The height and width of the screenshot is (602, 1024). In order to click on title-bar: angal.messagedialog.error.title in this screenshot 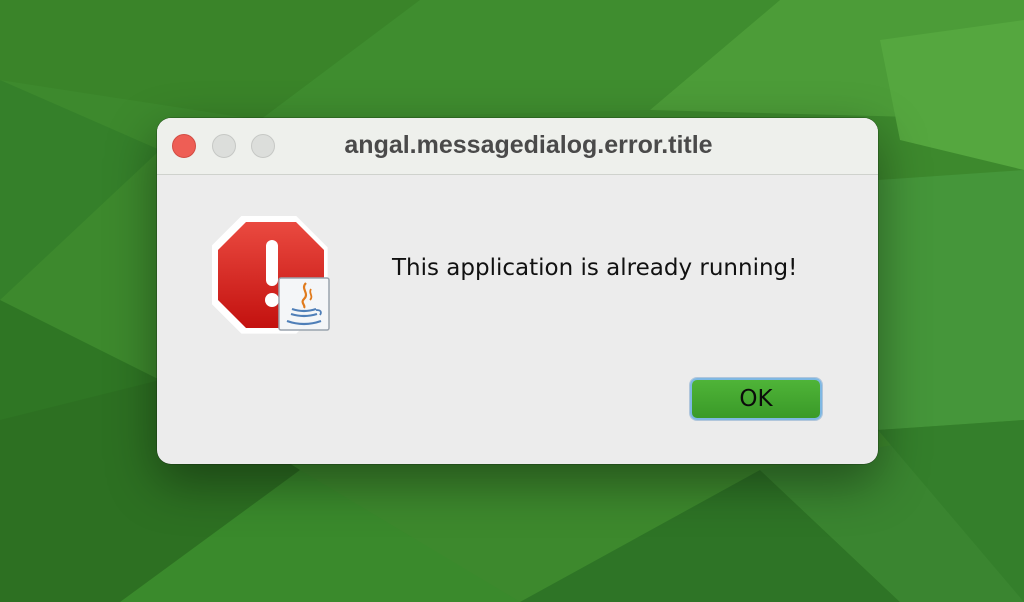, I will do `click(517, 146)`.